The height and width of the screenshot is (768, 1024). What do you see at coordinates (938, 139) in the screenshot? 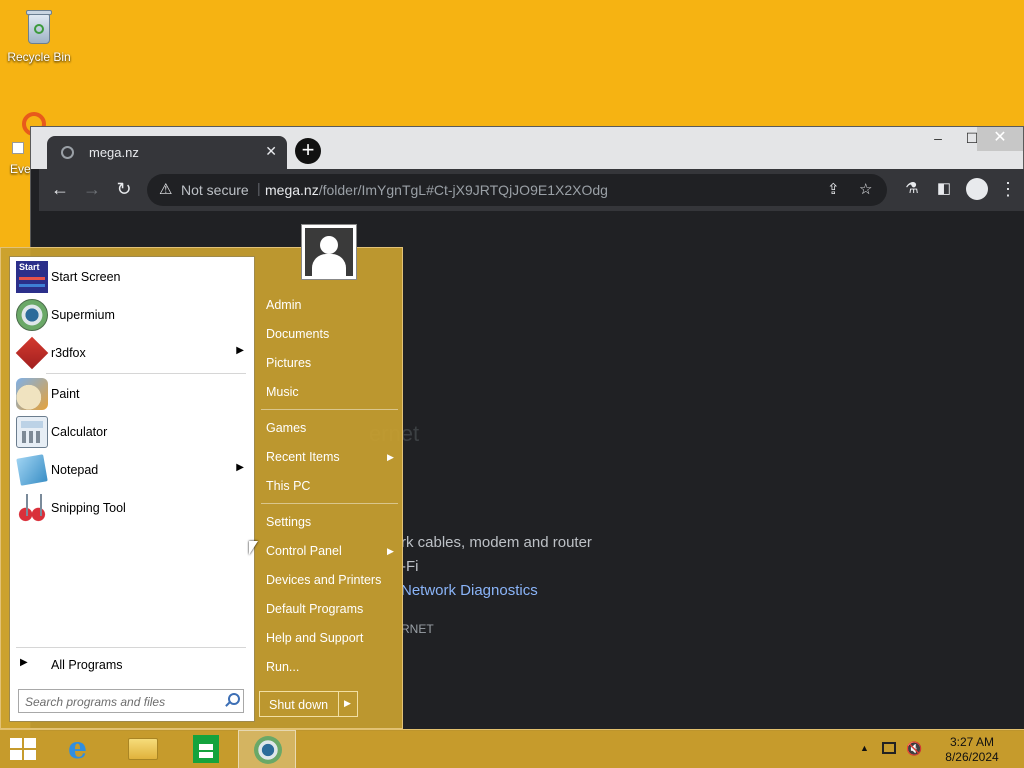
I see `minimize-button: –` at bounding box center [938, 139].